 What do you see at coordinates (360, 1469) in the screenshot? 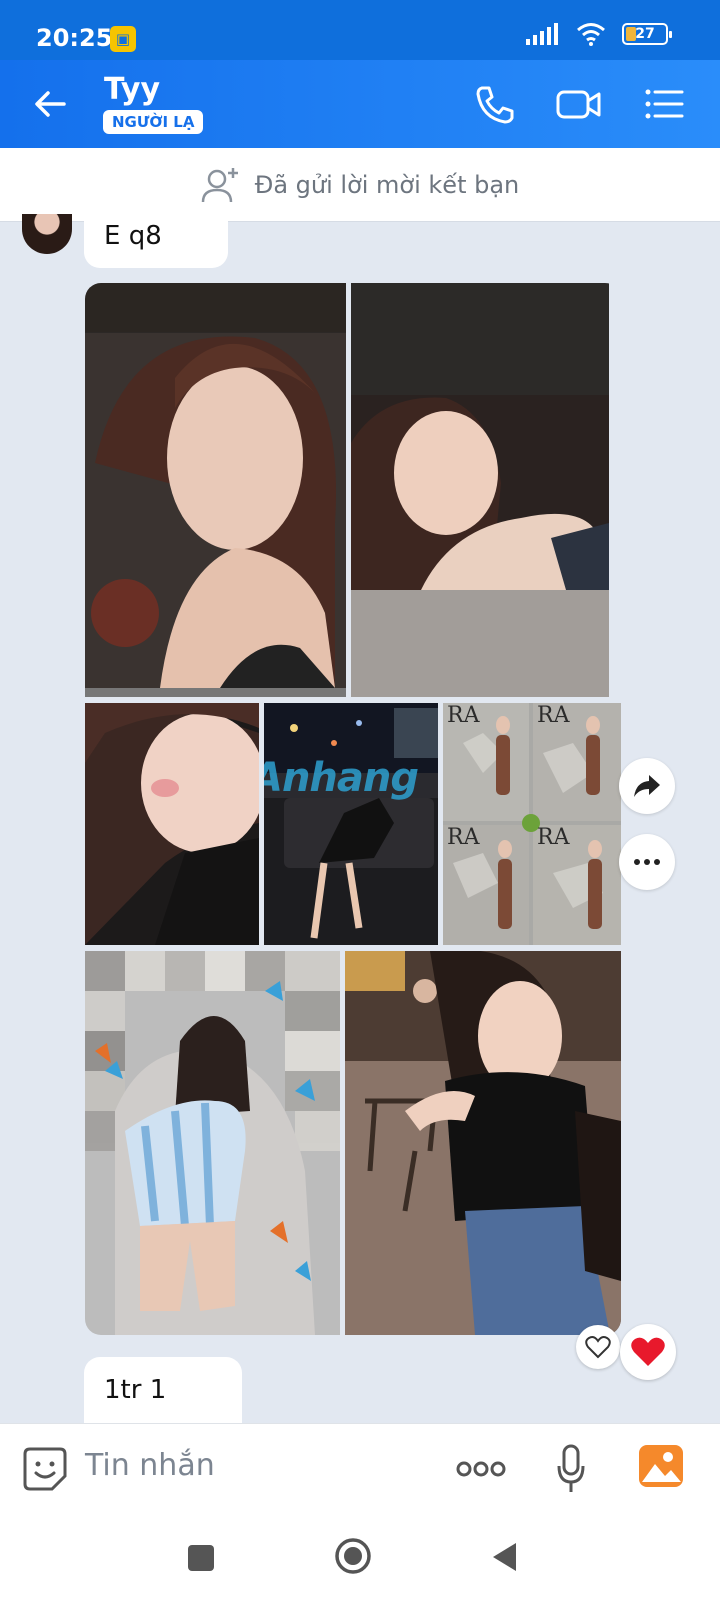
I see `message-input-bar: Tin nhắn` at bounding box center [360, 1469].